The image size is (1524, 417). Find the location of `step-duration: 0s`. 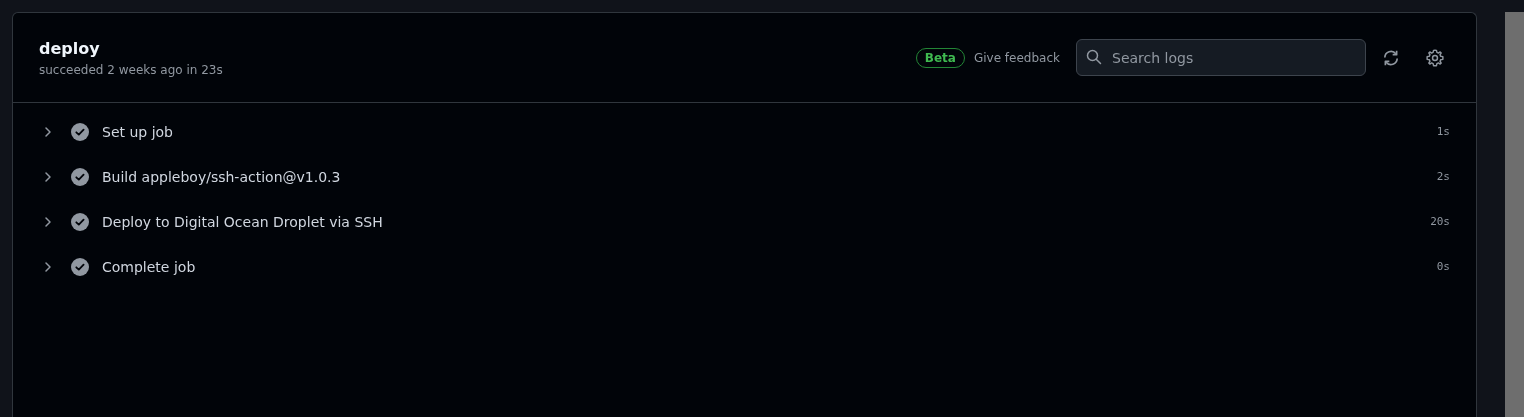

step-duration: 0s is located at coordinates (1443, 266).